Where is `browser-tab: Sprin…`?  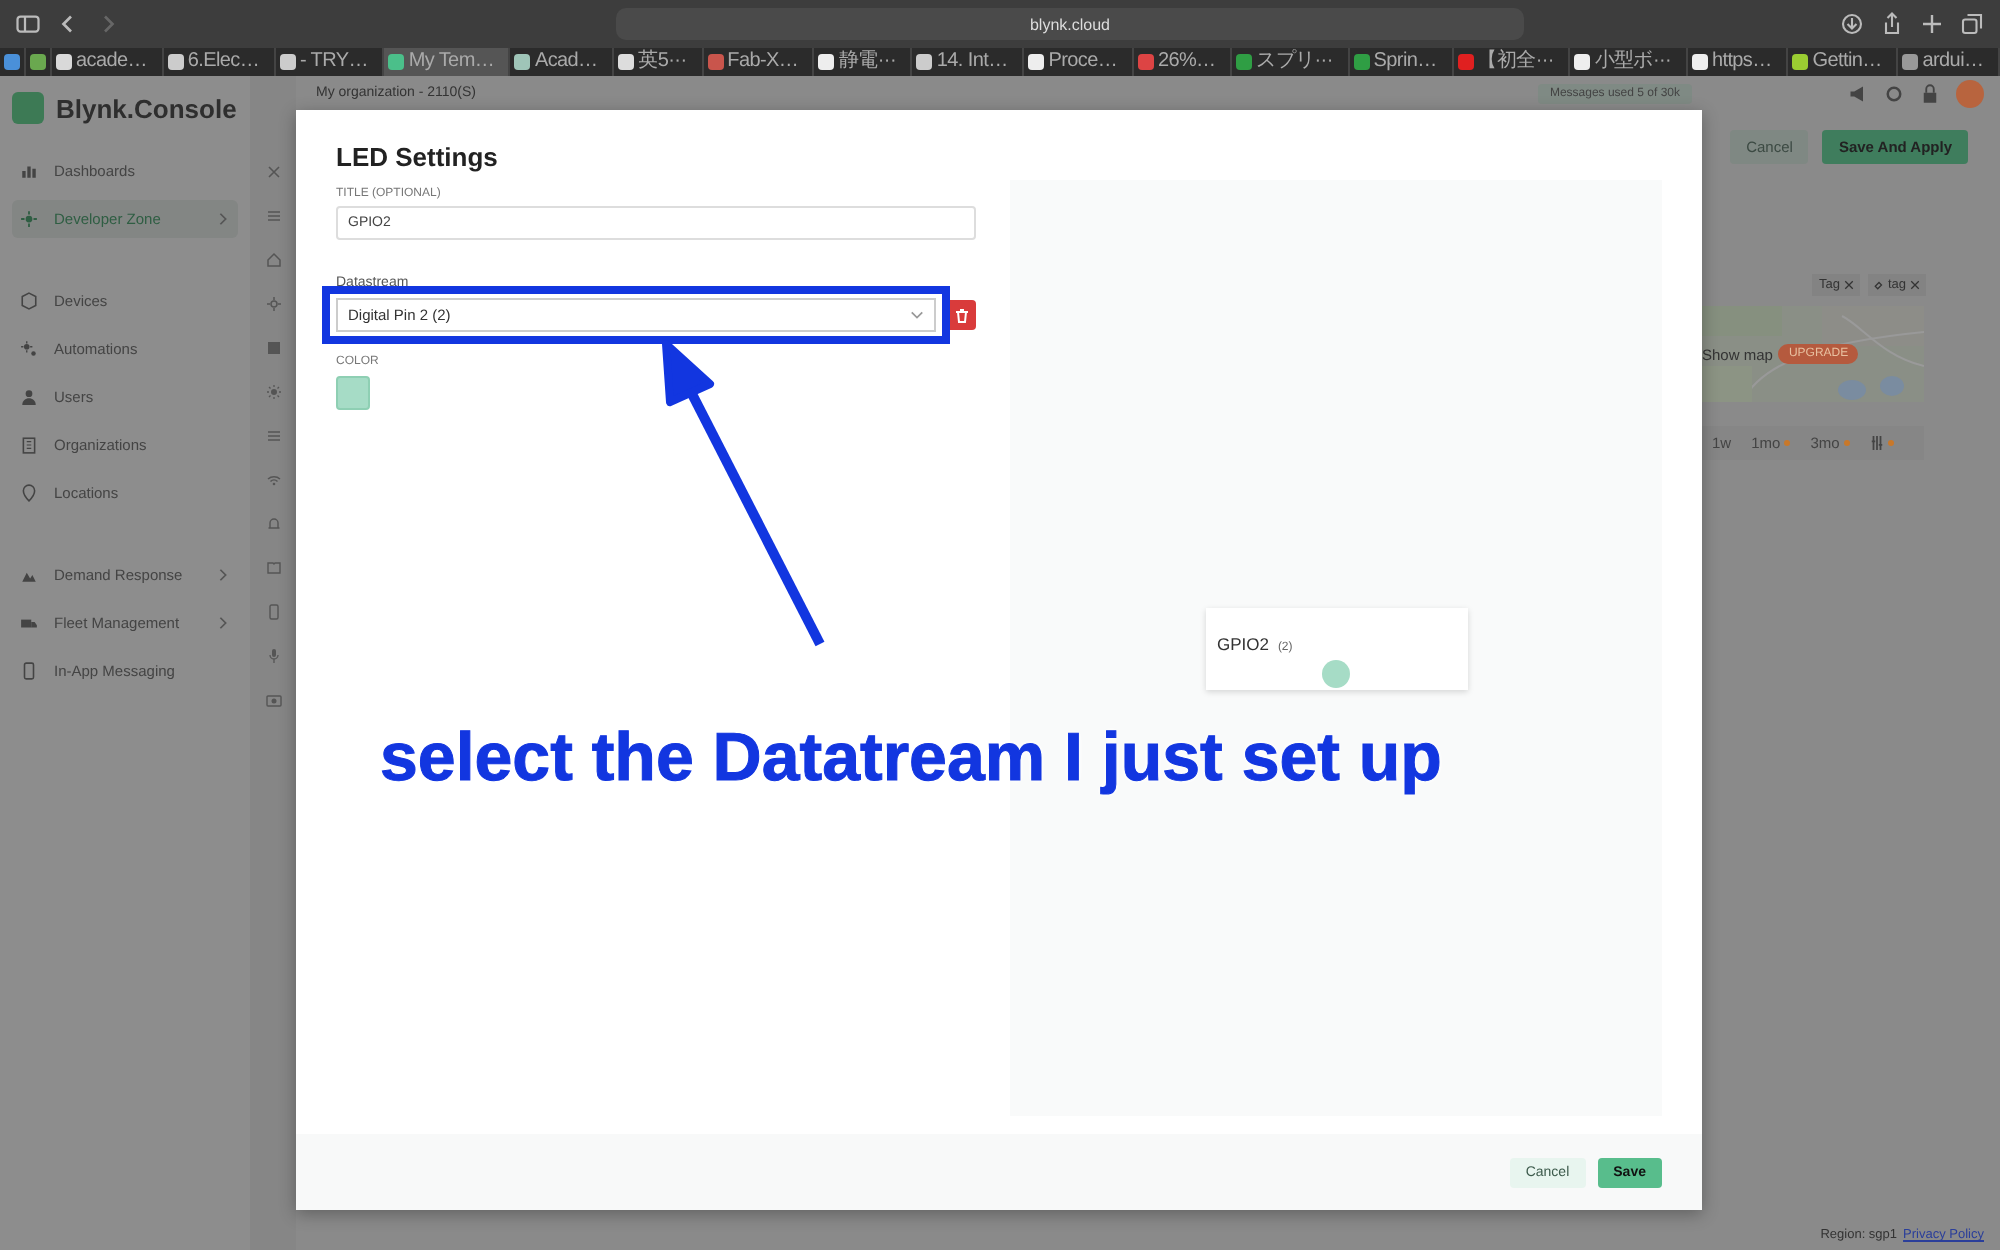 browser-tab: Sprin… is located at coordinates (1401, 62).